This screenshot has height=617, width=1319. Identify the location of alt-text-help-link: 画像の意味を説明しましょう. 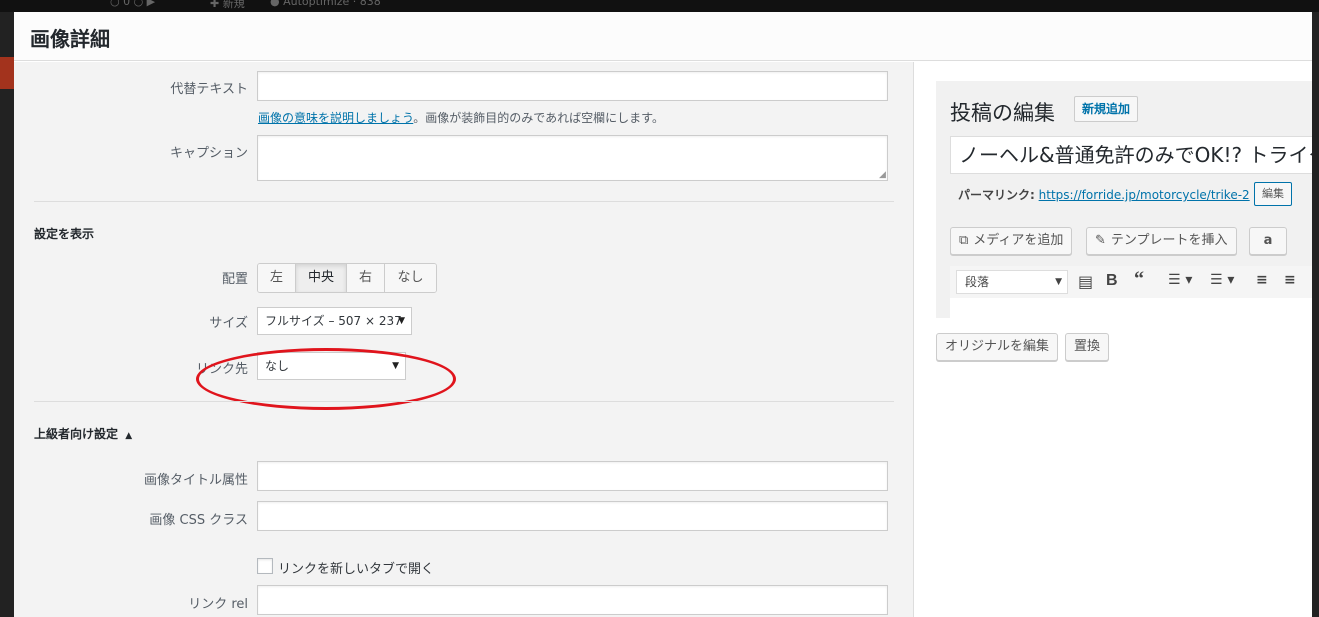
(335, 118).